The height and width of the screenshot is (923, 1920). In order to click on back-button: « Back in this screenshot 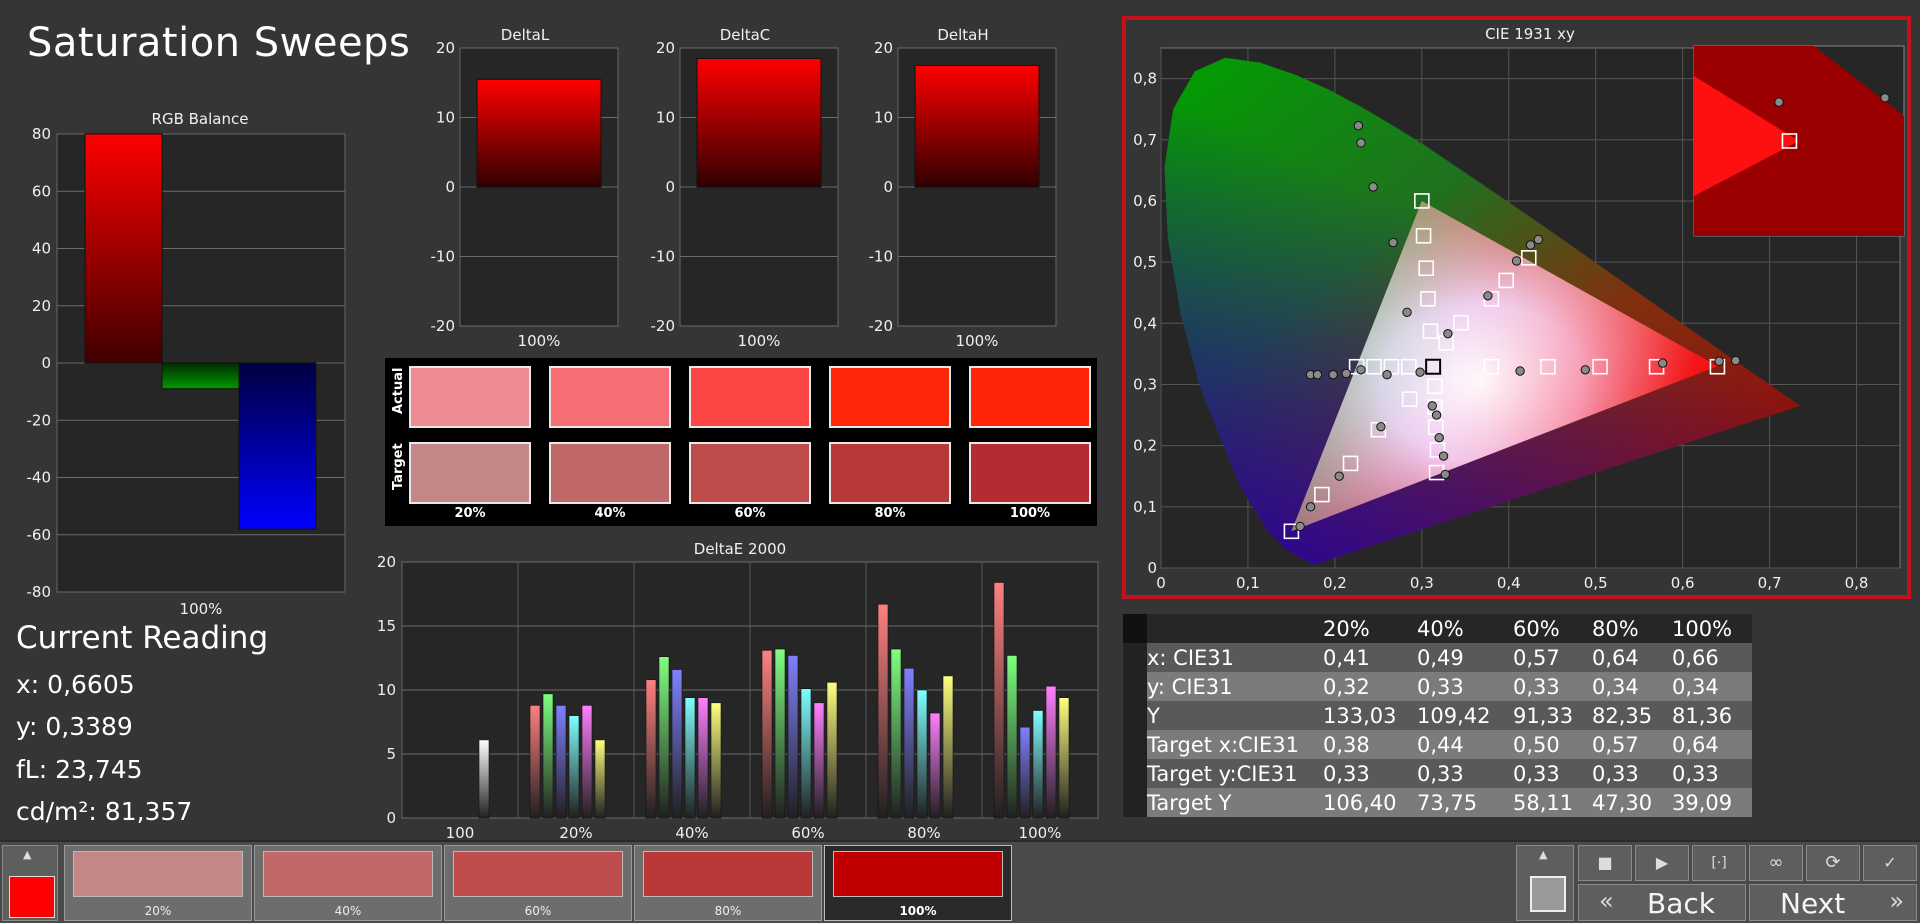, I will do `click(1662, 902)`.